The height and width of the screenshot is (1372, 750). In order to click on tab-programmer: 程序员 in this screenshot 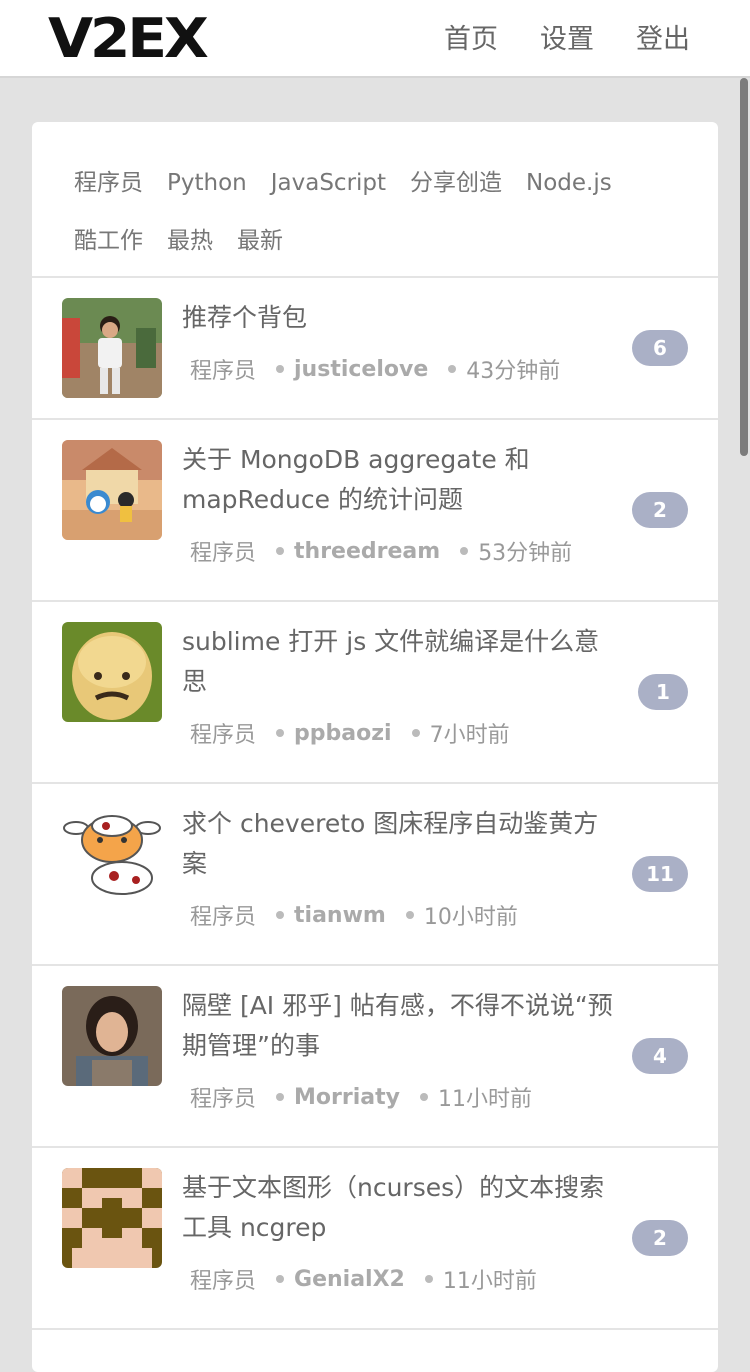, I will do `click(108, 183)`.